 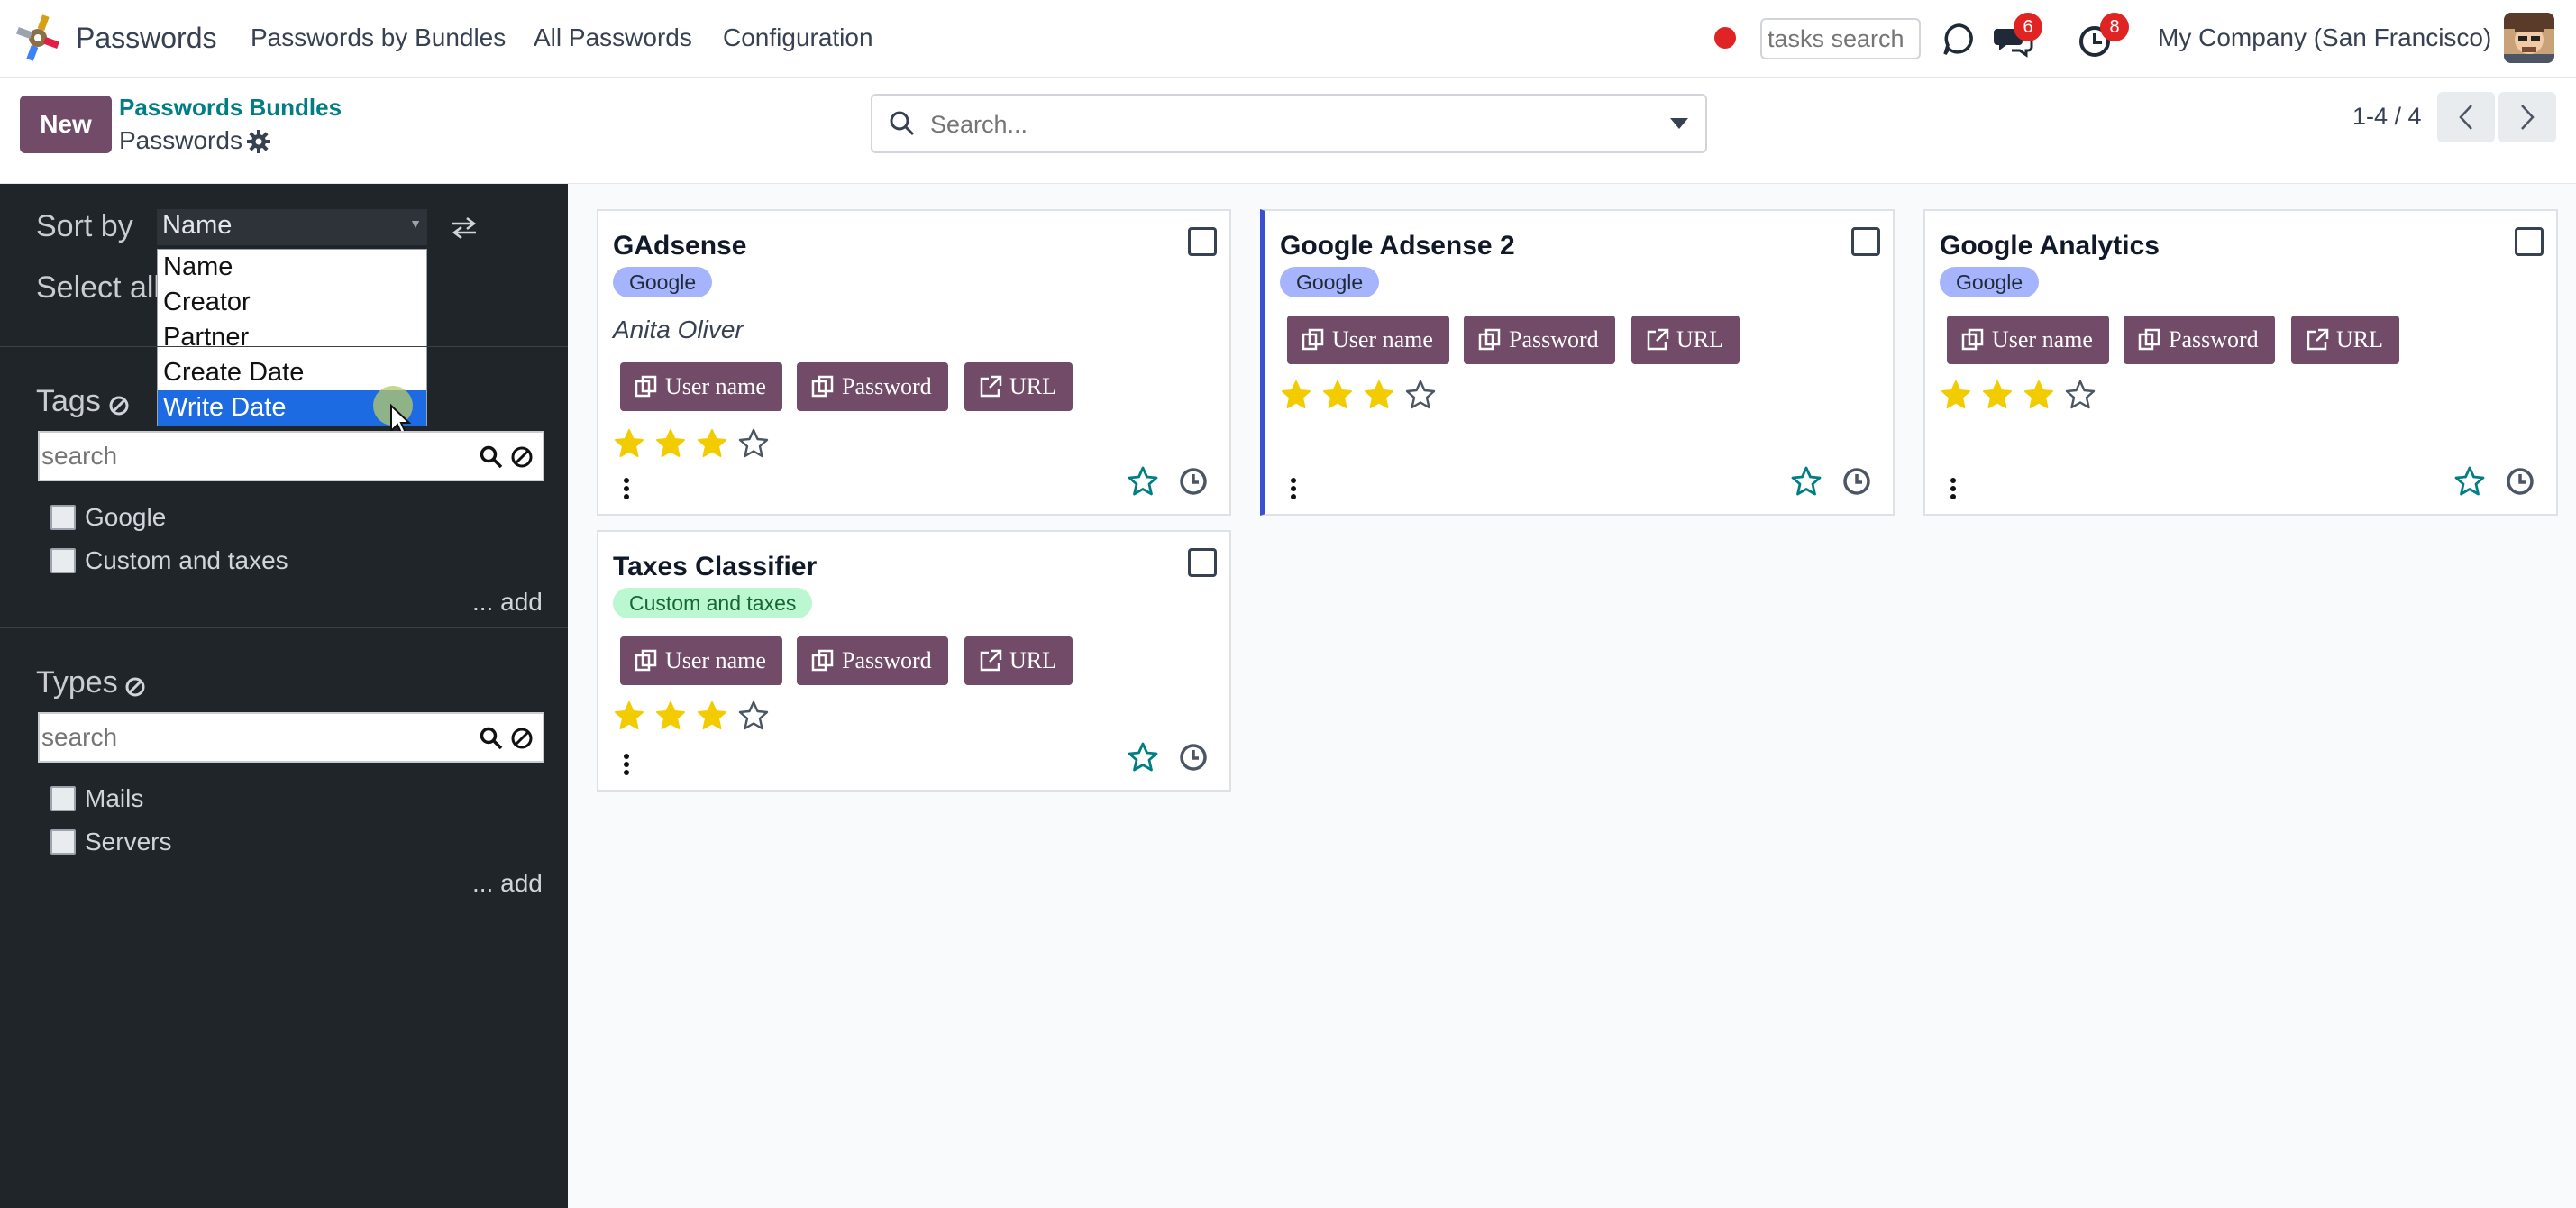 What do you see at coordinates (2527, 117) in the screenshot?
I see `pager-next-button` at bounding box center [2527, 117].